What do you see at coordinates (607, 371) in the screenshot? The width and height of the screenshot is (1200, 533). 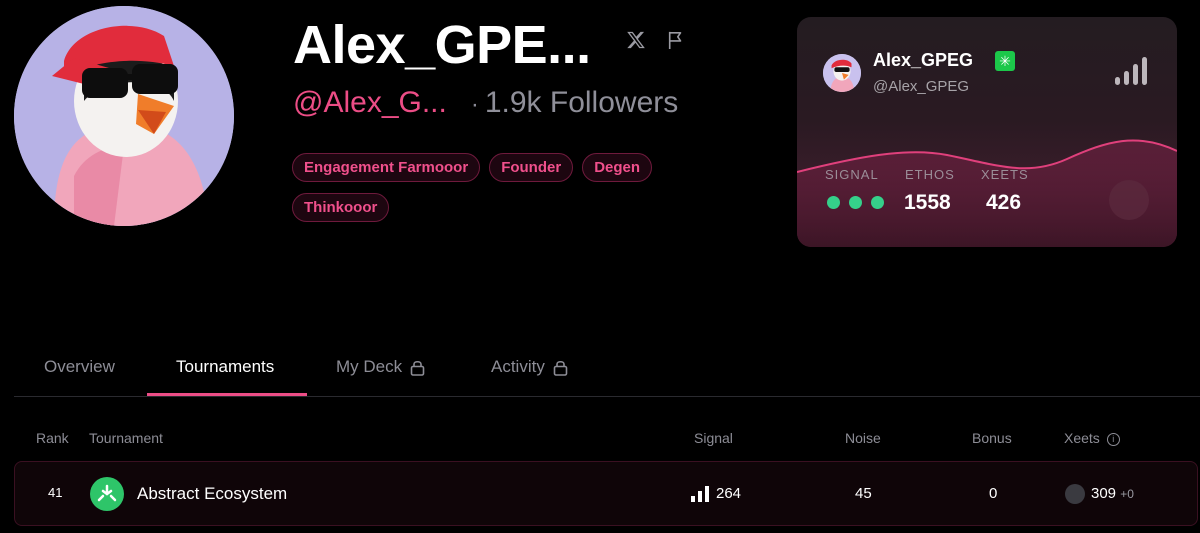 I see `profile-tabs: Overview Tournaments My Deck Activity` at bounding box center [607, 371].